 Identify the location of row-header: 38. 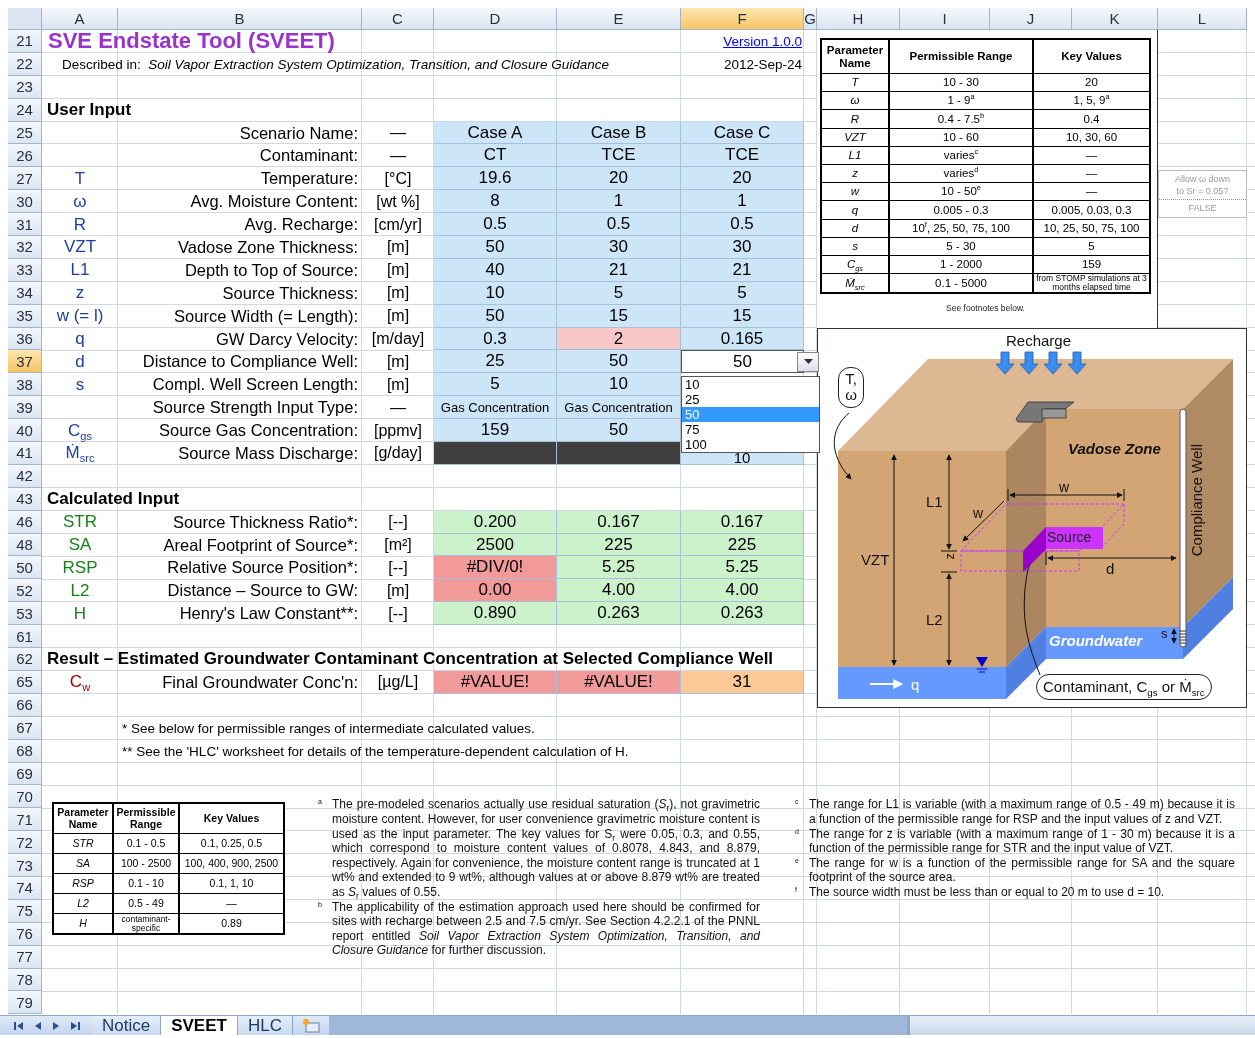
(25, 385).